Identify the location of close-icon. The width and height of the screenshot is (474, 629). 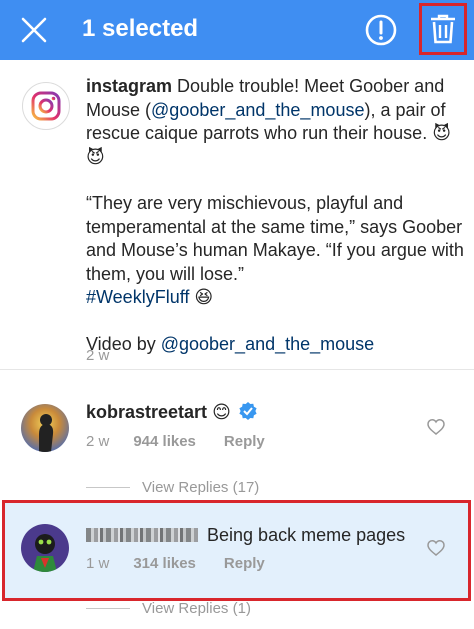
(34, 30).